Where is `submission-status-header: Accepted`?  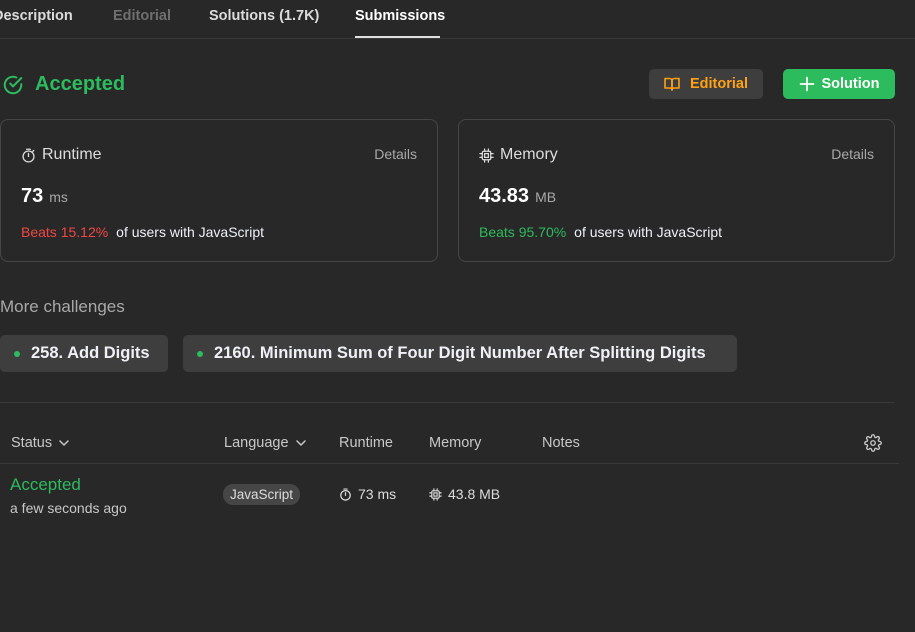
submission-status-header: Accepted is located at coordinates (63, 84).